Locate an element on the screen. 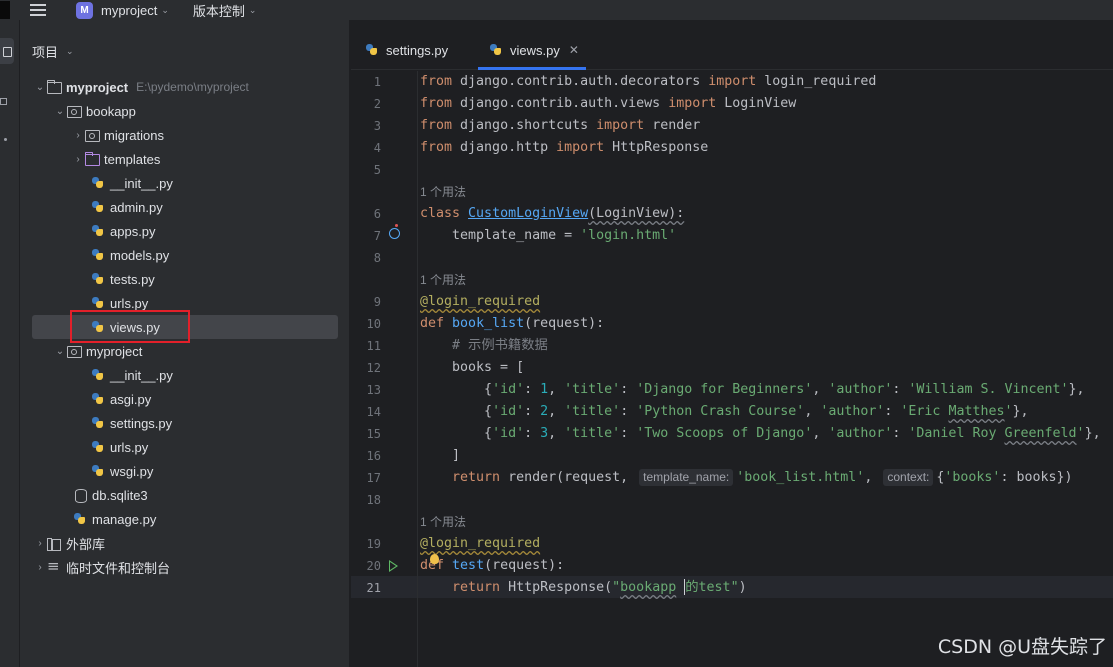 The width and height of the screenshot is (1113, 667). structure-tool-icon is located at coordinates (3, 101).